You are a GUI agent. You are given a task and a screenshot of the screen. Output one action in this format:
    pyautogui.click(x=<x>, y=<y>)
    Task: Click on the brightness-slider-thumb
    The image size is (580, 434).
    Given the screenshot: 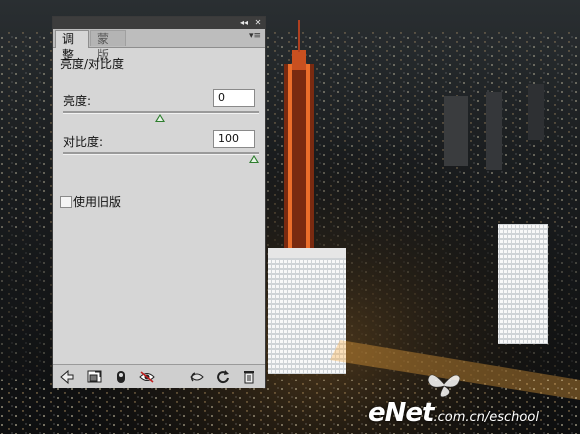 What is the action you would take?
    pyautogui.click(x=160, y=118)
    